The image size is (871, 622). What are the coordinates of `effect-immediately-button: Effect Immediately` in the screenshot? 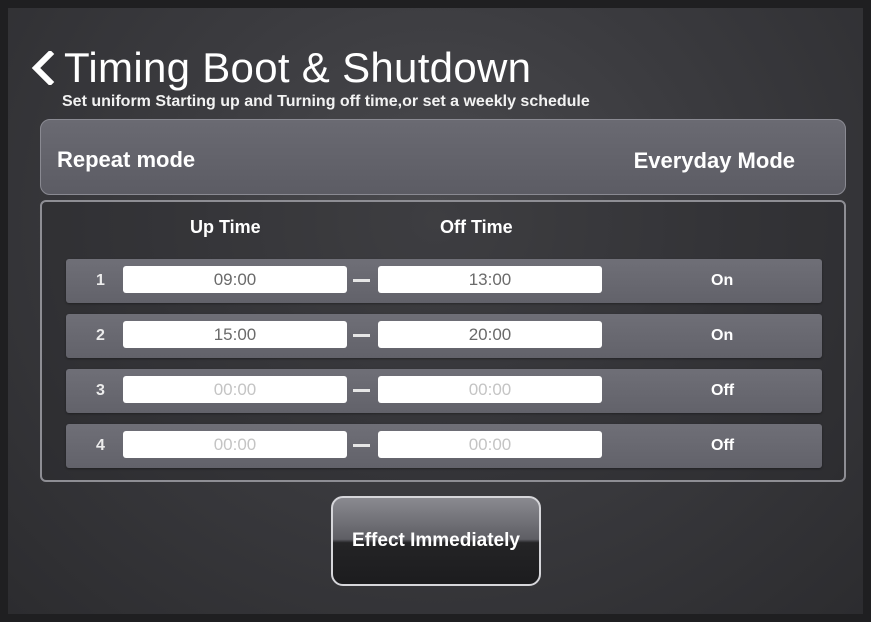 It's located at (436, 541).